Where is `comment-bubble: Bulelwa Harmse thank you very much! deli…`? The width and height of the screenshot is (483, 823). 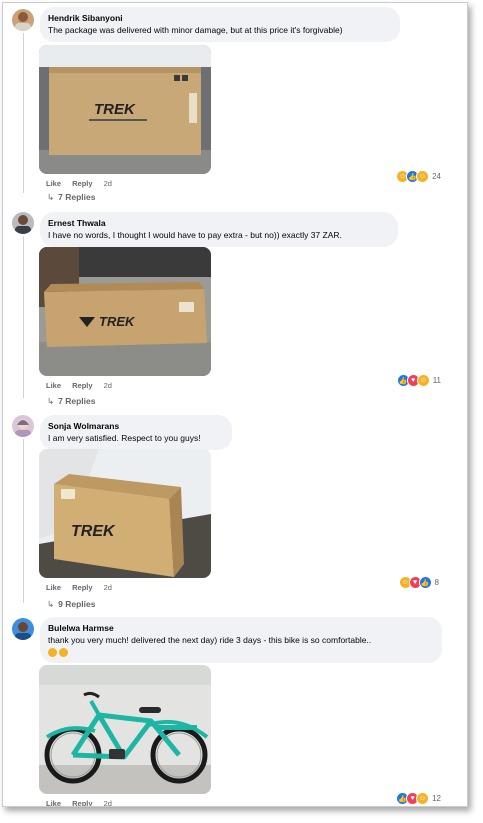
comment-bubble: Bulelwa Harmse thank you very much! deli… is located at coordinates (241, 640).